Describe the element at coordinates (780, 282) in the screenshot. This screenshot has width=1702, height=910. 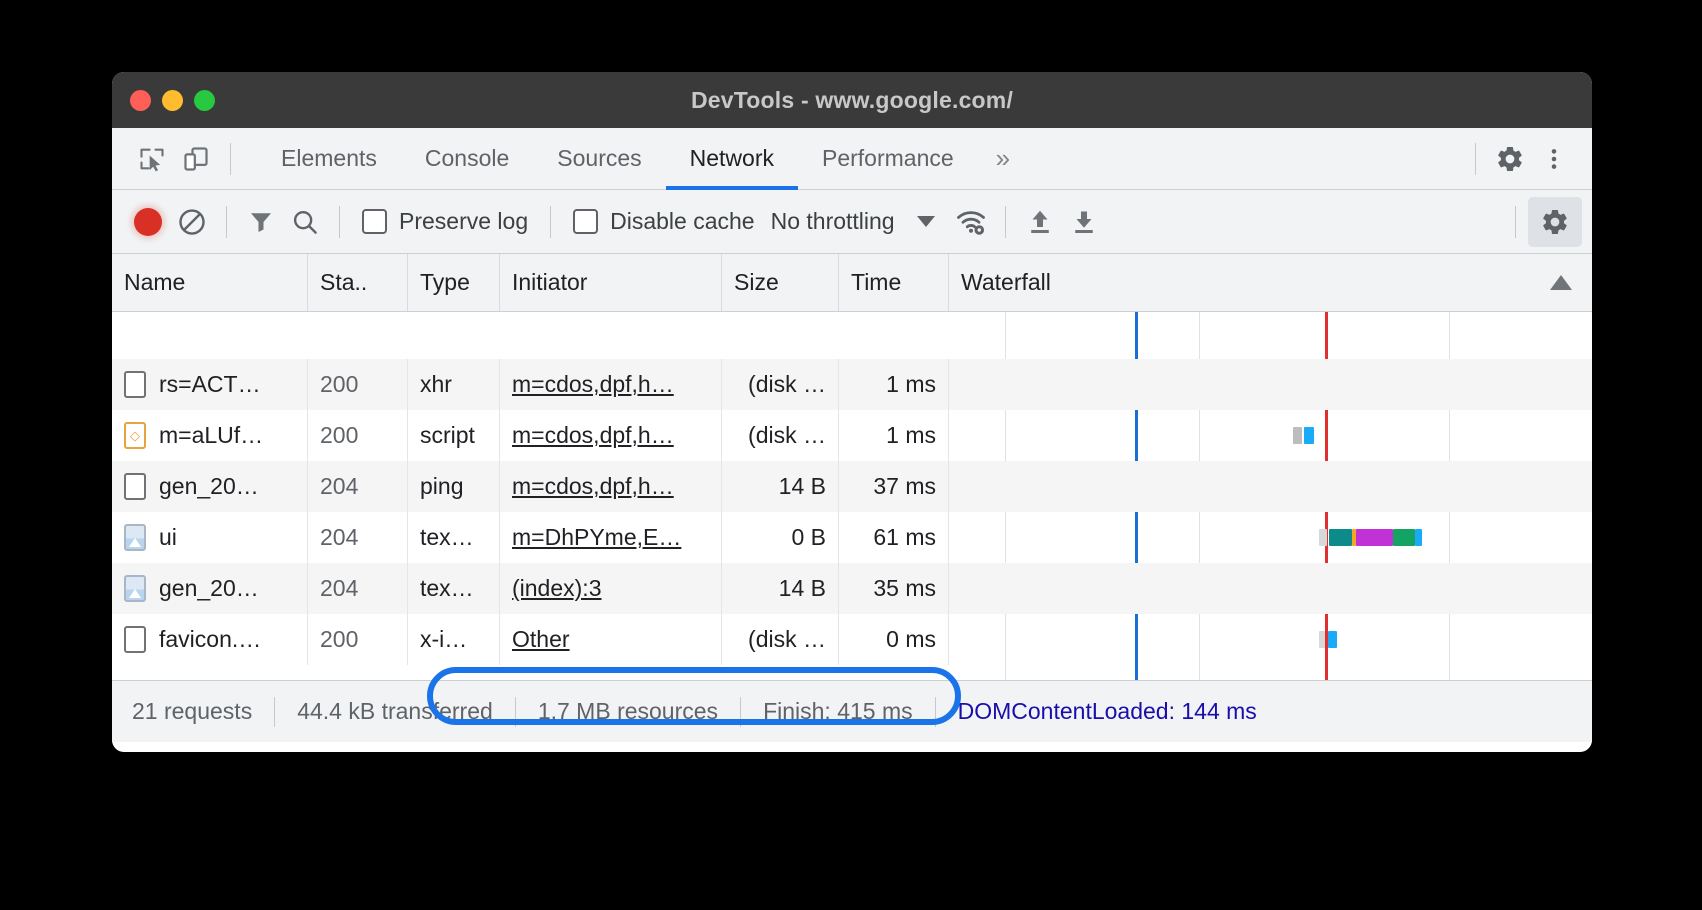
I see `column-header-size: Size` at that location.